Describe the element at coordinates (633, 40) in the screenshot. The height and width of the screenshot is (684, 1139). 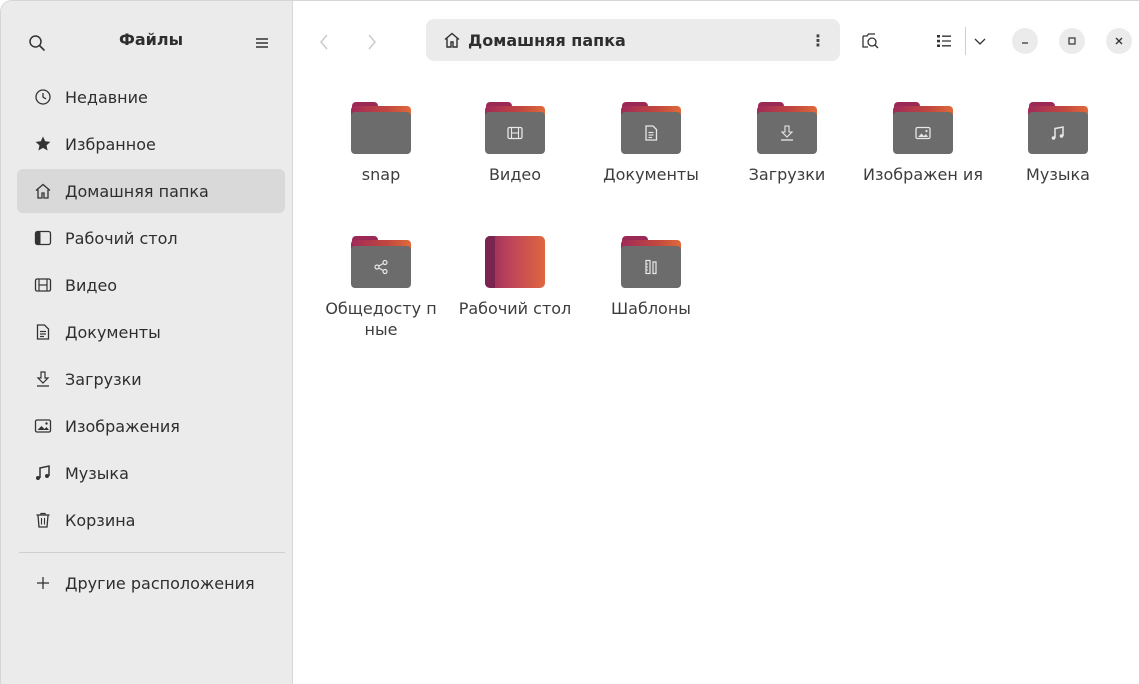
I see `location-bar: Домашняя папка ⋮` at that location.